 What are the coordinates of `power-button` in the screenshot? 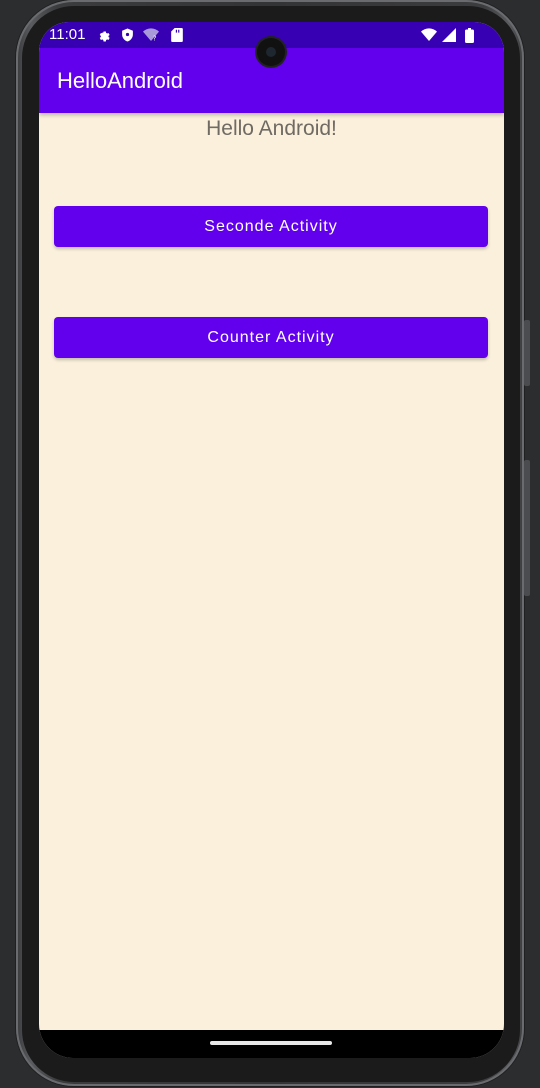 It's located at (527, 353).